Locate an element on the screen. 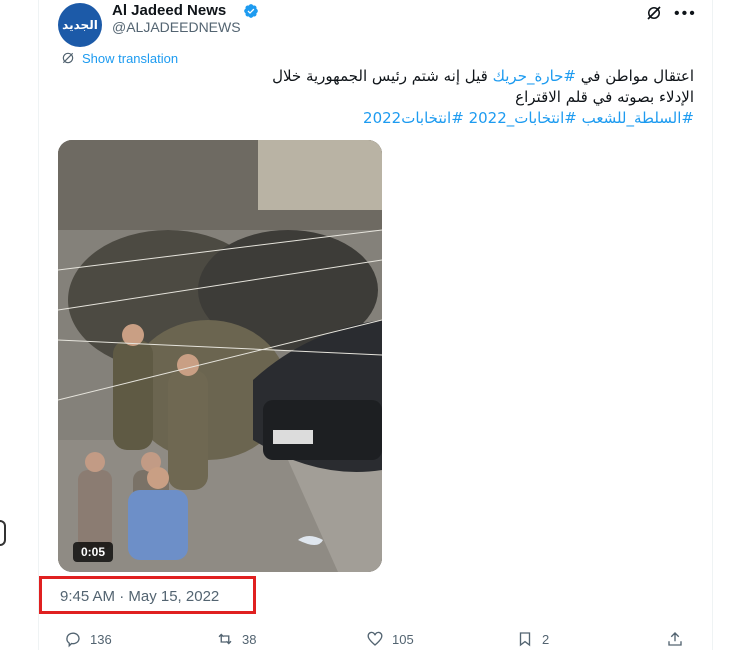 The image size is (750, 650). tweet-timestamp: 9:45 AM · May 15, 2022 is located at coordinates (139, 596).